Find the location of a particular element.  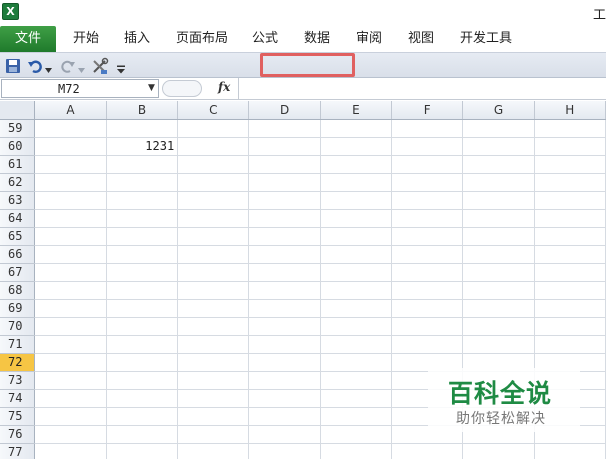

cell-g65 is located at coordinates (498, 236).